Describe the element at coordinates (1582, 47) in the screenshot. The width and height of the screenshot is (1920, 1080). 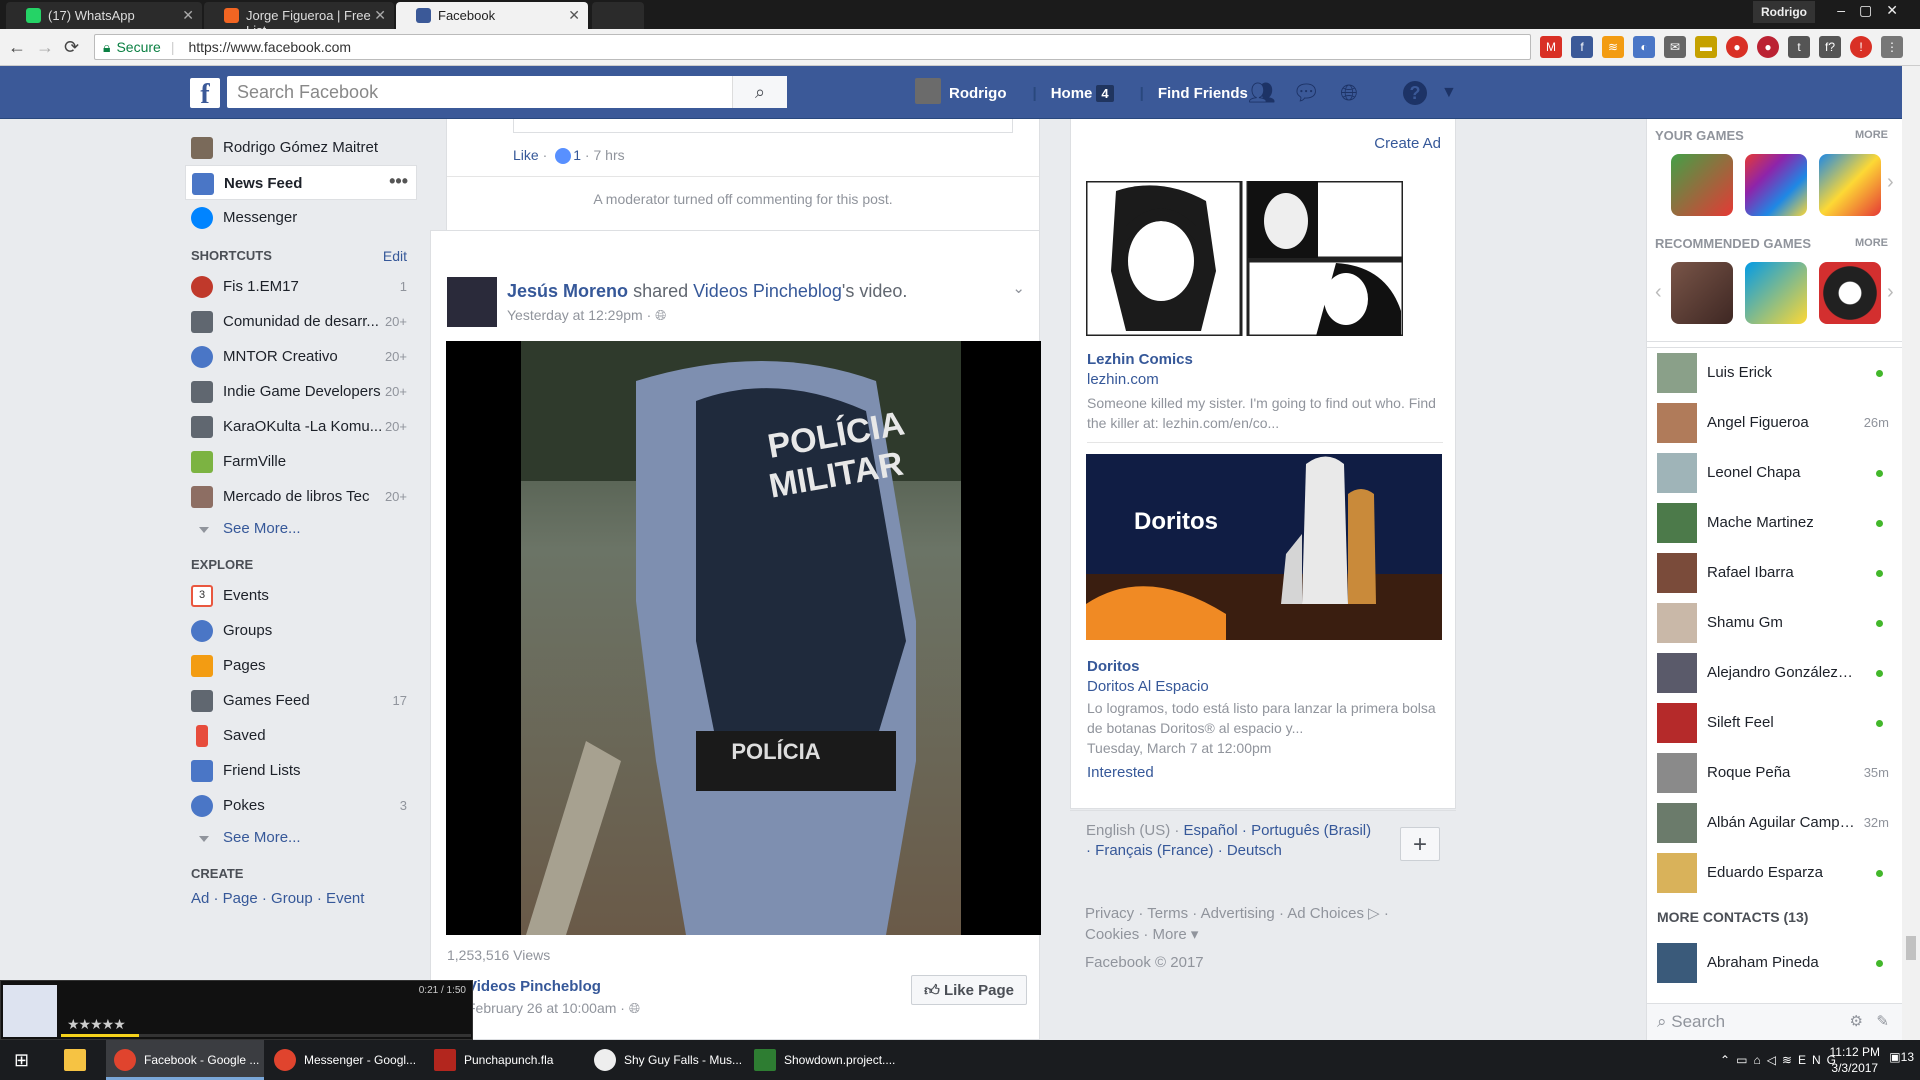
I see `facebook-extension-icon: f` at that location.